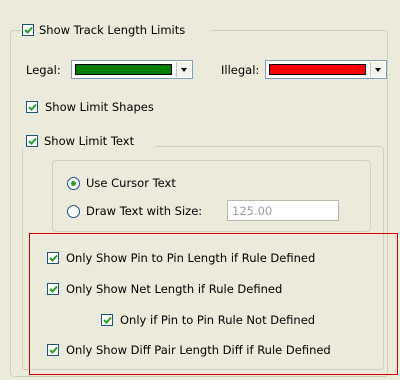 This screenshot has width=400, height=380. What do you see at coordinates (131, 183) in the screenshot?
I see `use-cursor-text-label: Use Cursor Text` at bounding box center [131, 183].